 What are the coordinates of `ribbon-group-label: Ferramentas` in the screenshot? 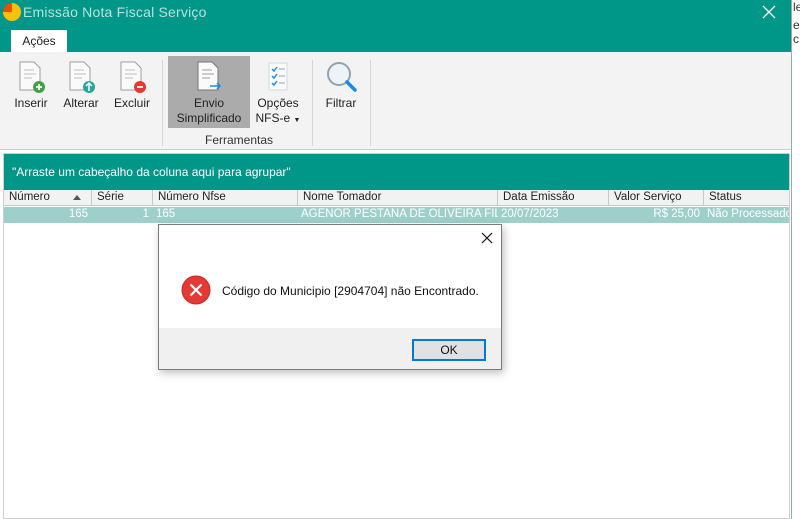 It's located at (239, 140).